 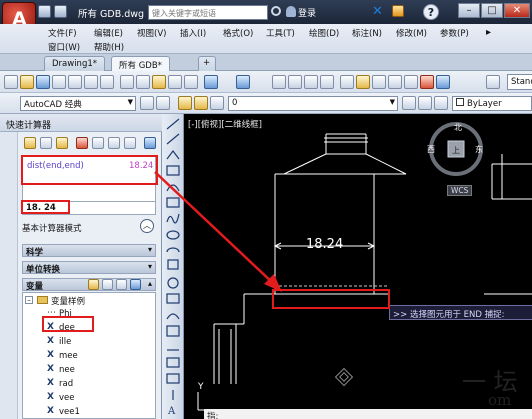 What do you see at coordinates (500, 400) in the screenshot?
I see `watermark-text-2: om` at bounding box center [500, 400].